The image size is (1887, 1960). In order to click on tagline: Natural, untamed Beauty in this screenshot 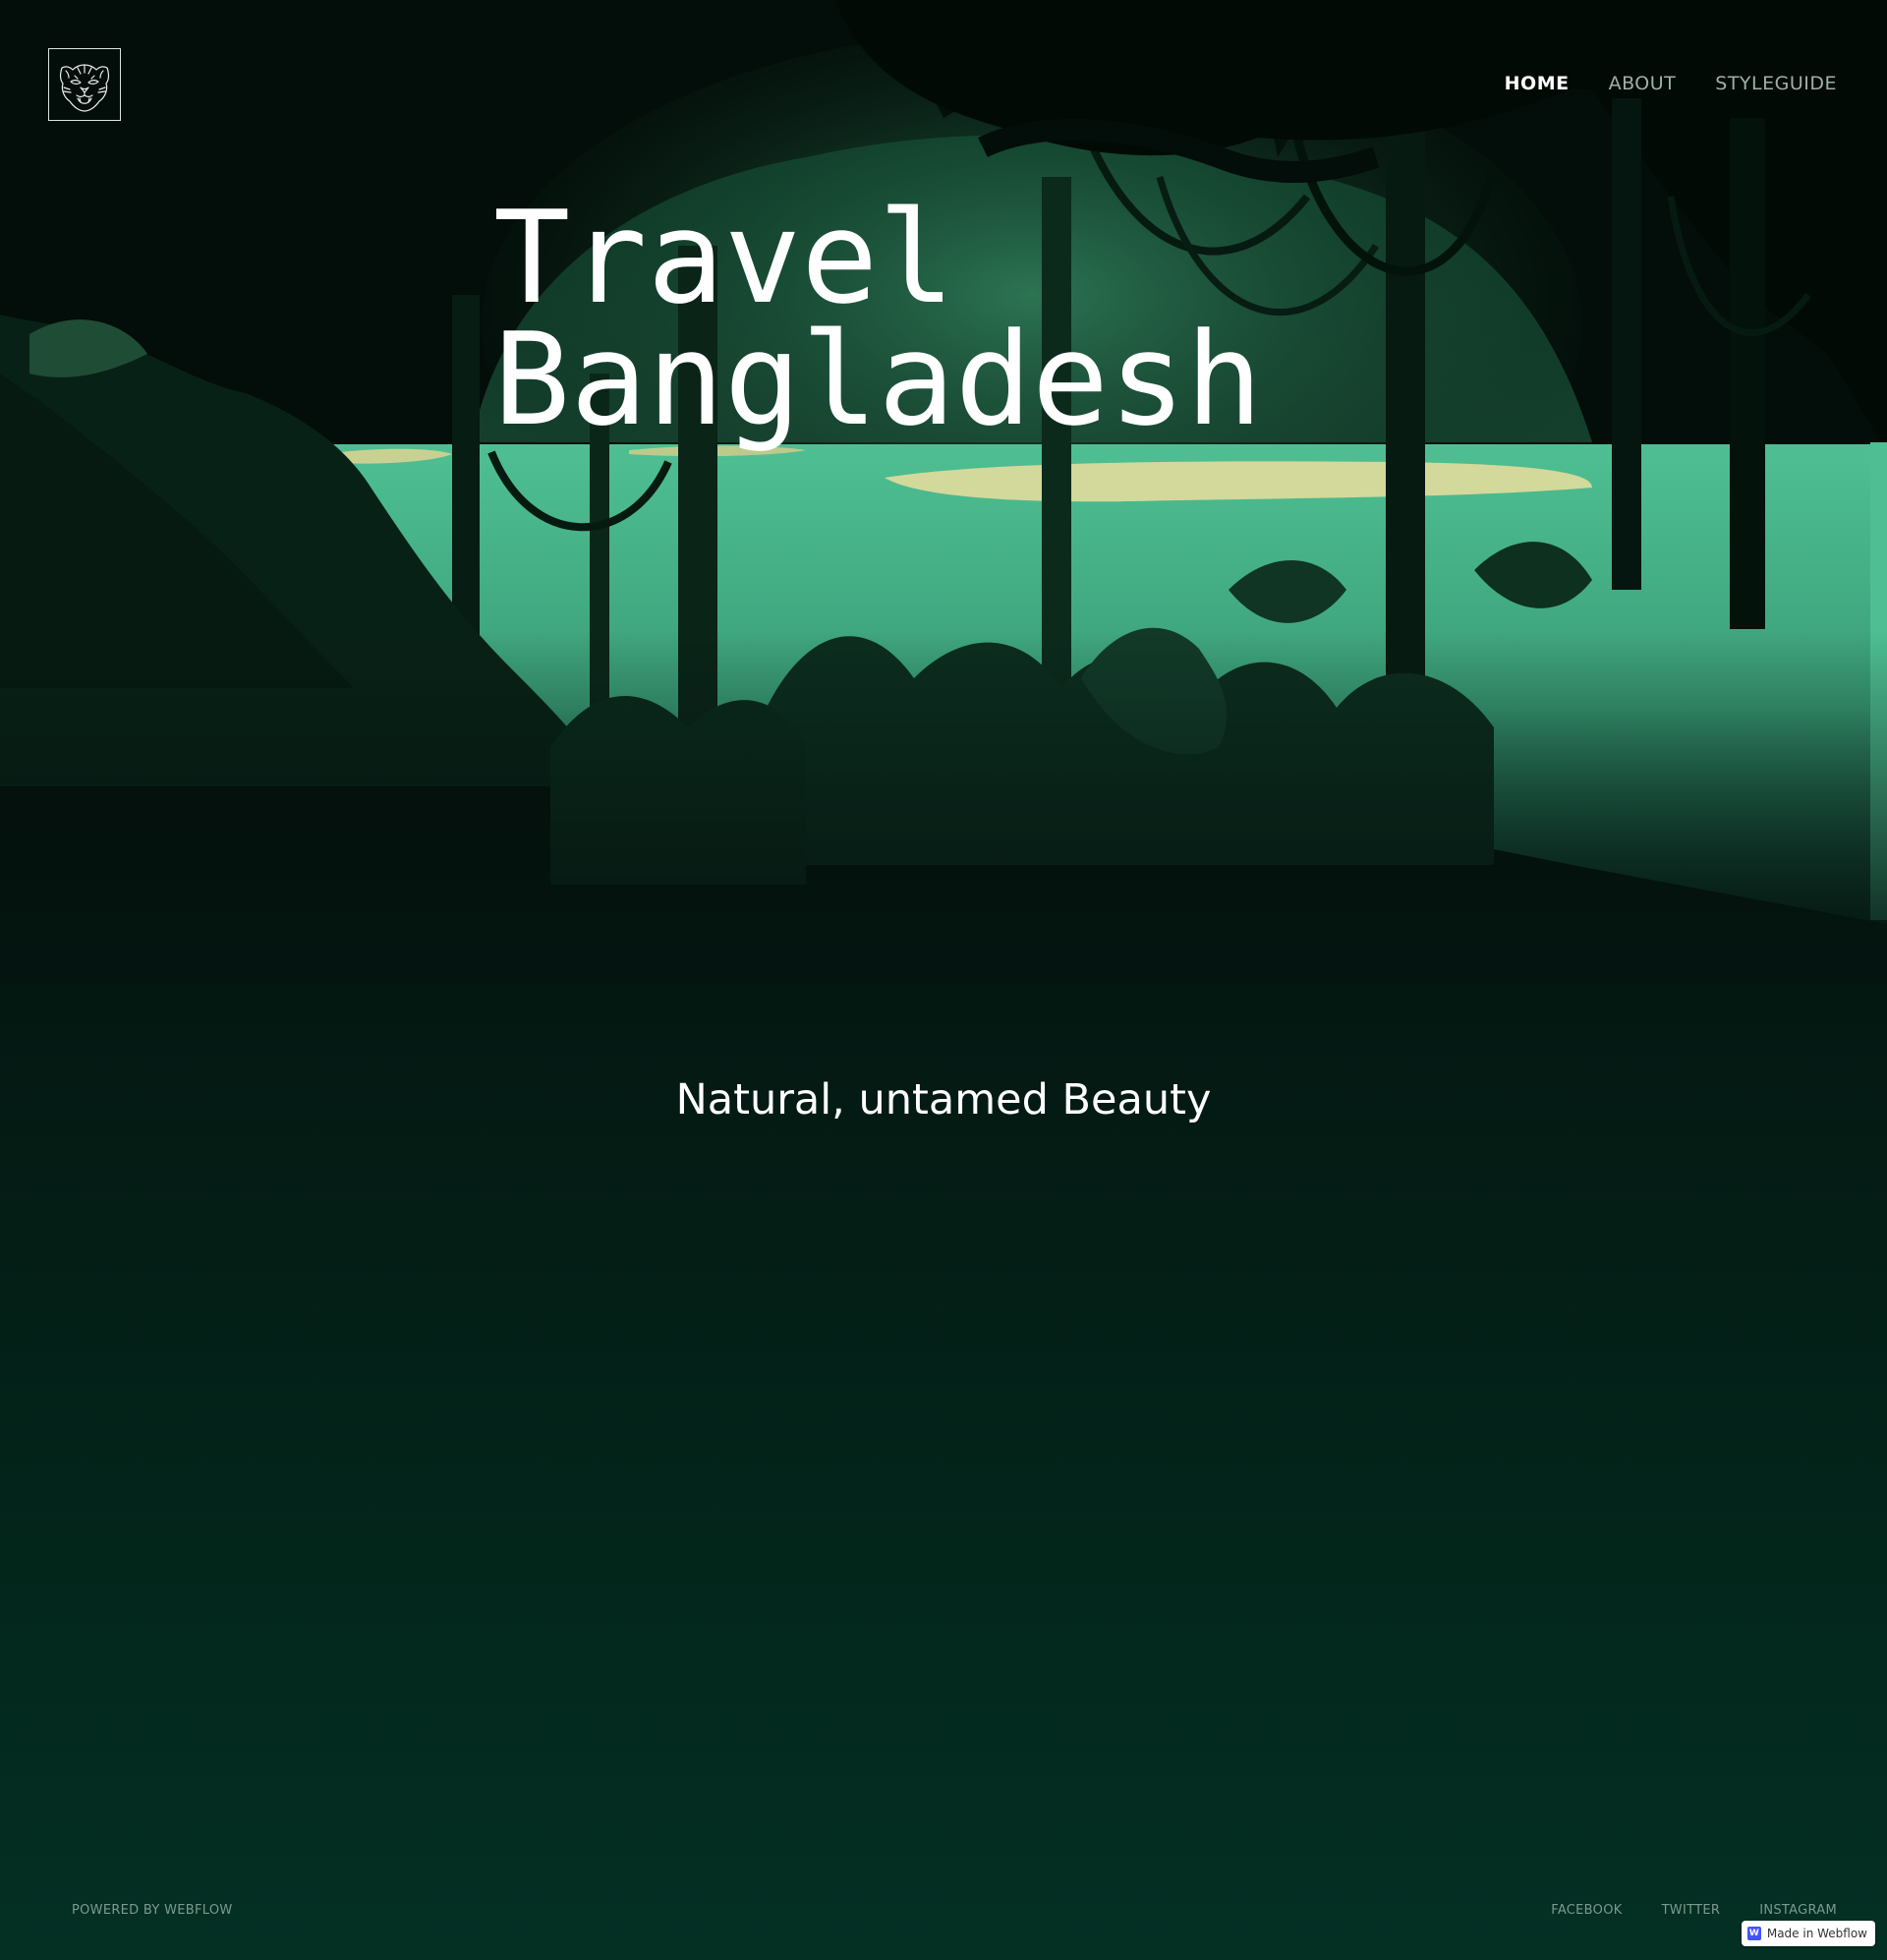, I will do `click(943, 1100)`.